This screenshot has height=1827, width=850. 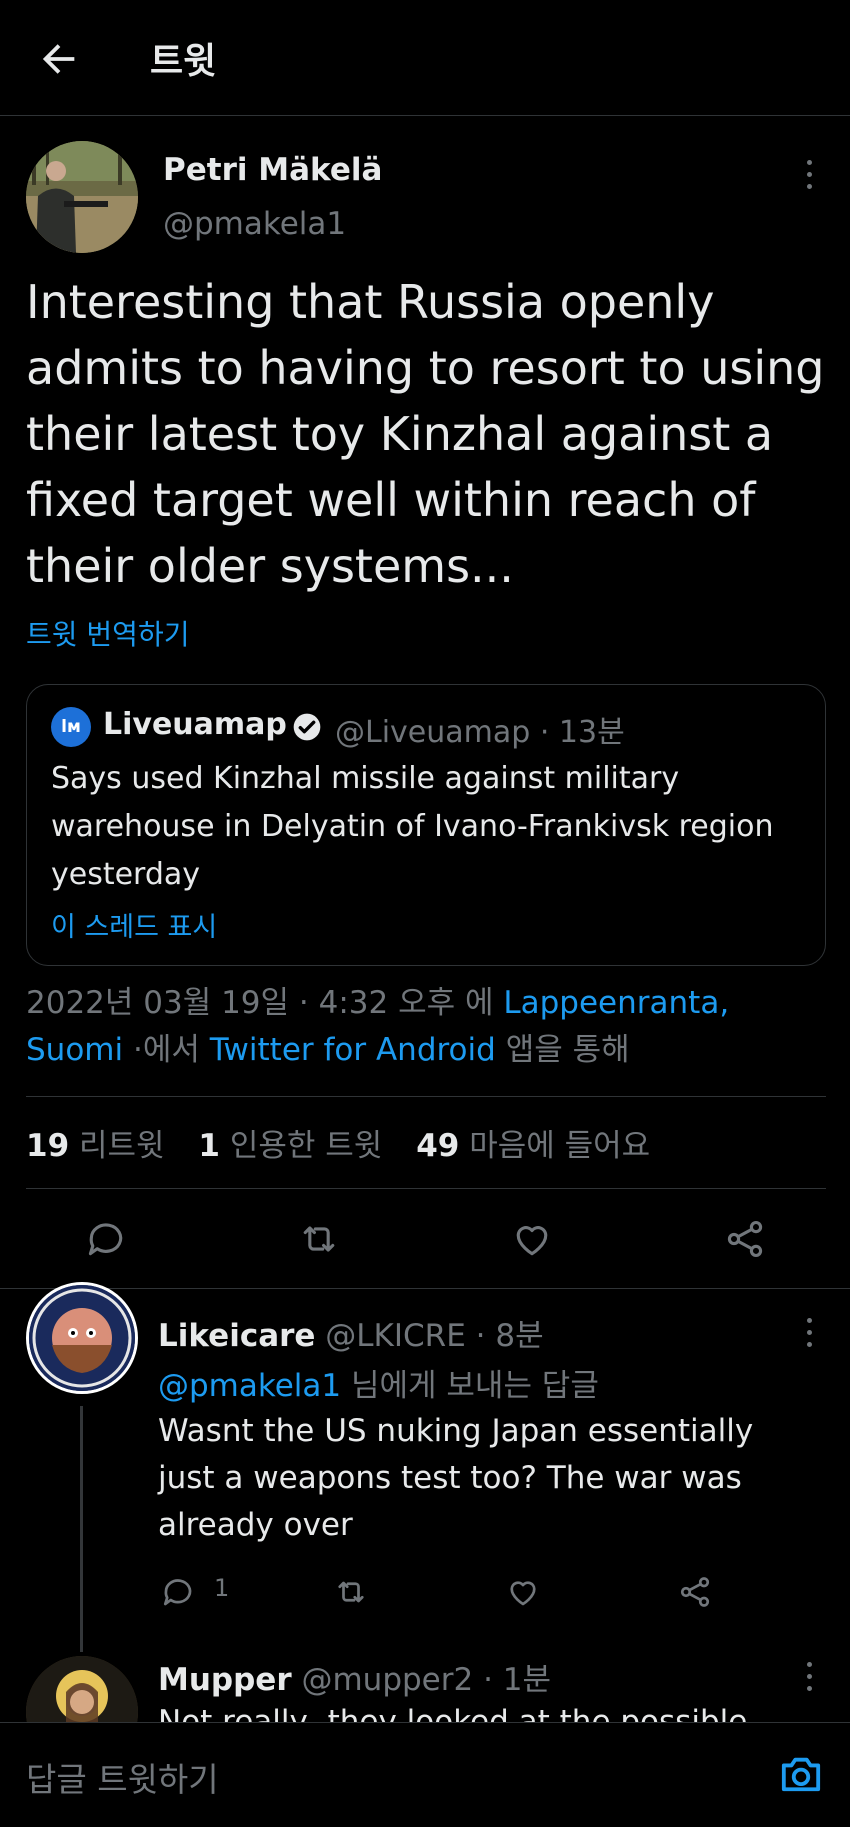 I want to click on like-label: 마음에 들어요, so click(x=559, y=1146).